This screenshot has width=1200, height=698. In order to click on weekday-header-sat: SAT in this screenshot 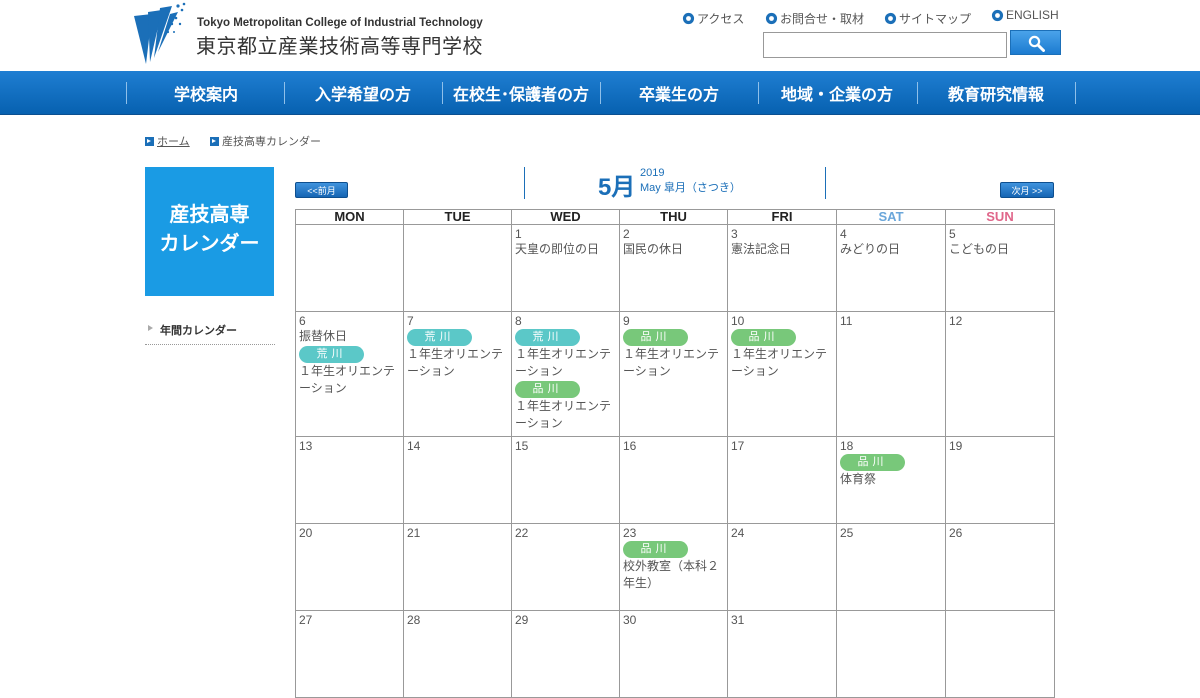, I will do `click(890, 217)`.